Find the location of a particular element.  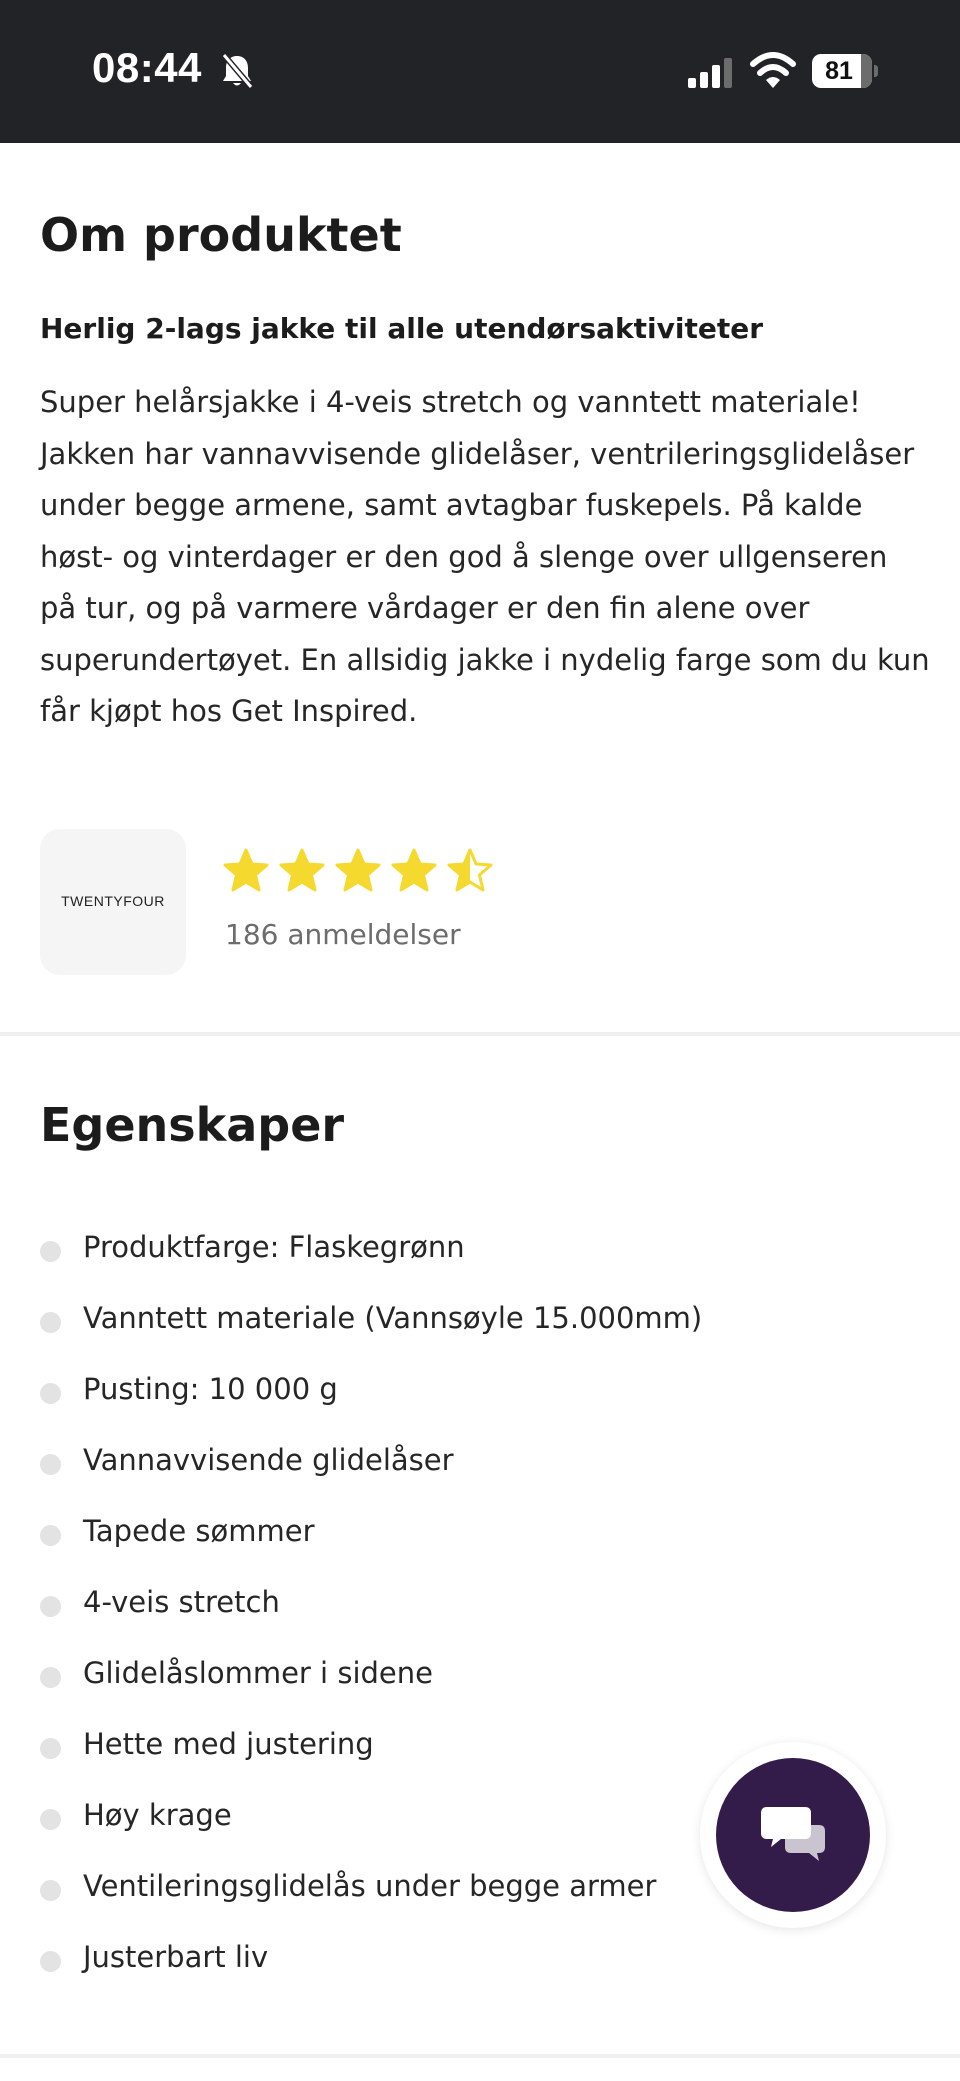

feature-text: 4-veis stretch is located at coordinates (181, 1602).